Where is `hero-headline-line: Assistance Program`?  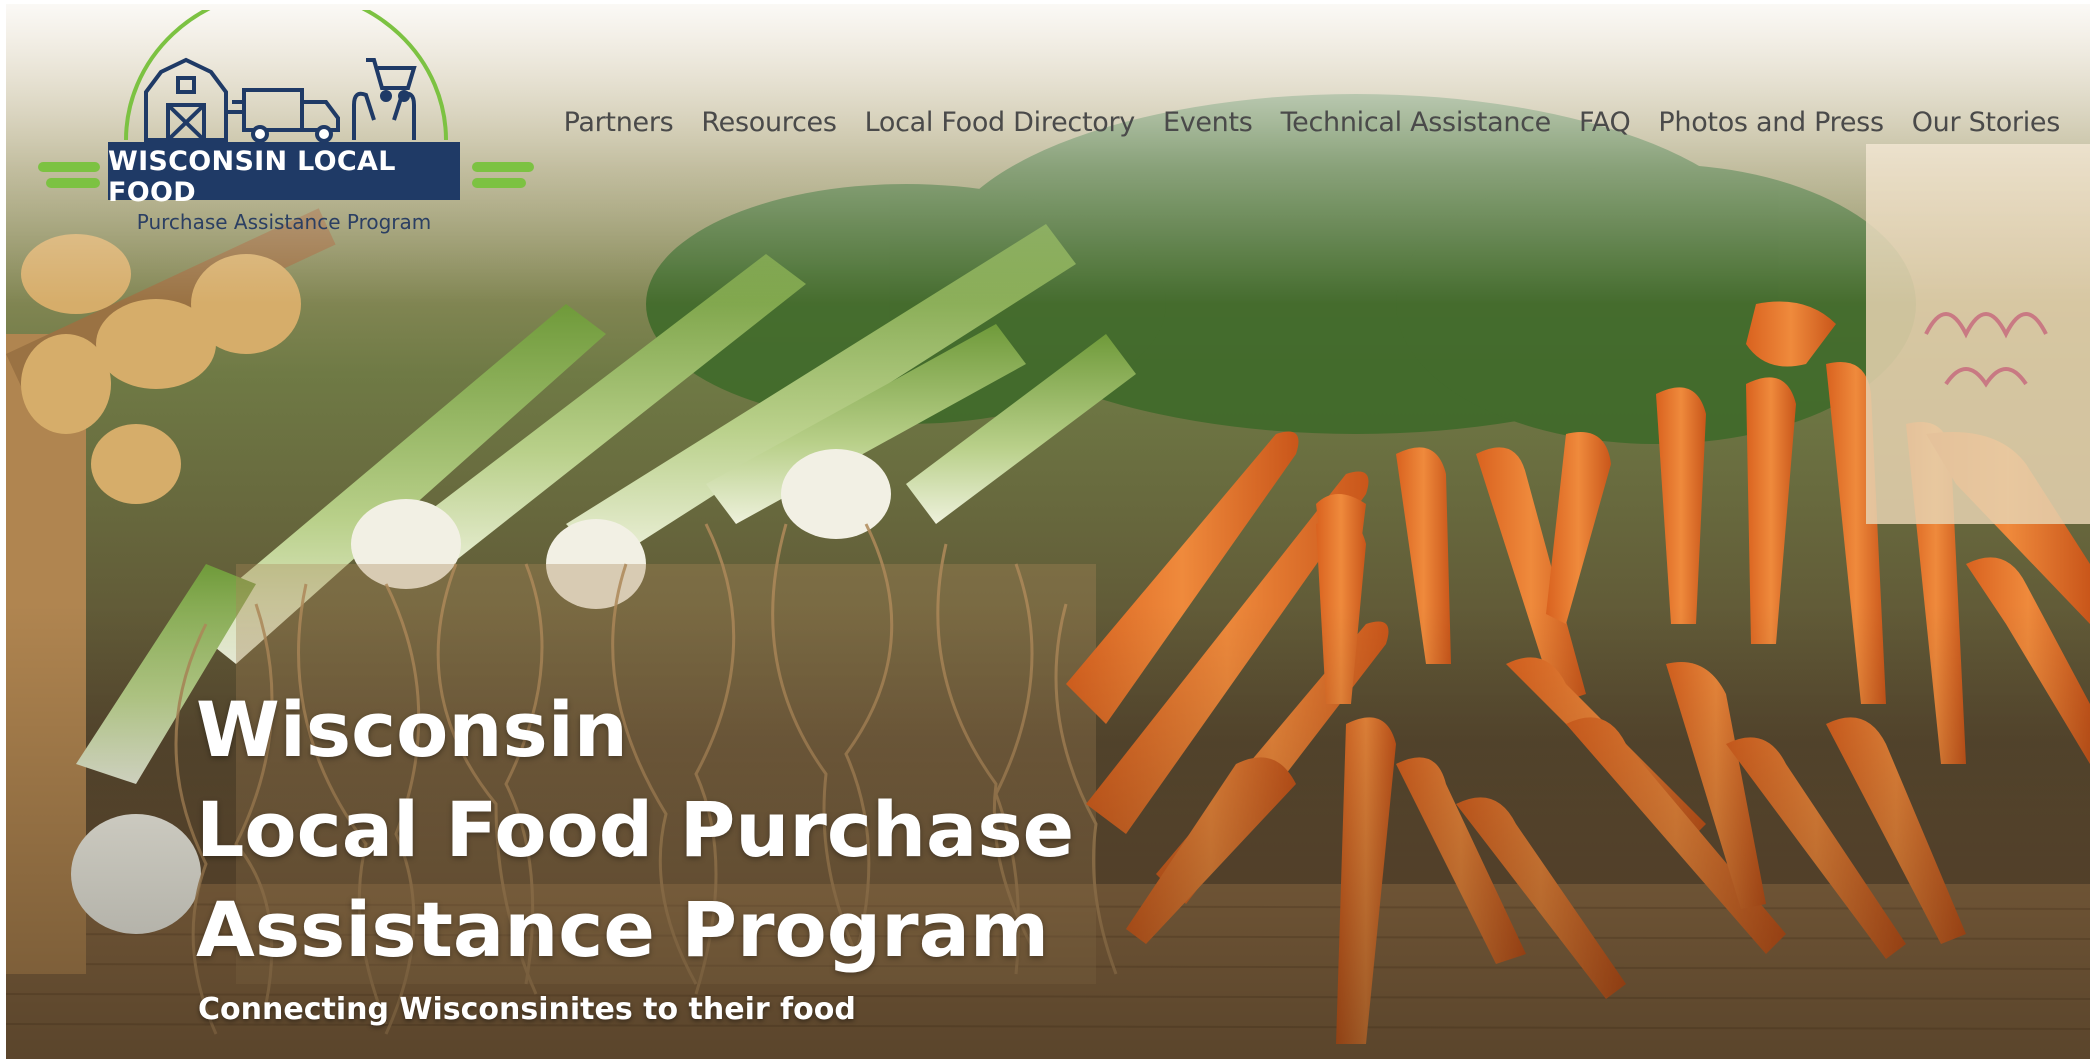
hero-headline-line: Assistance Program is located at coordinates (623, 929).